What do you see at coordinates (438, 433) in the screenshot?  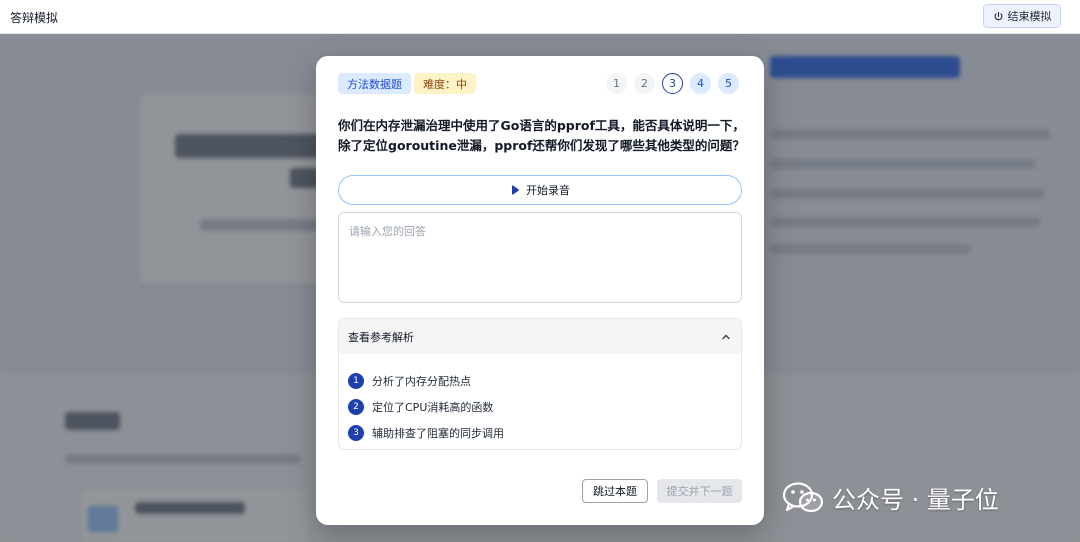 I see `item-text: 辅助排查了阻塞的同步调用` at bounding box center [438, 433].